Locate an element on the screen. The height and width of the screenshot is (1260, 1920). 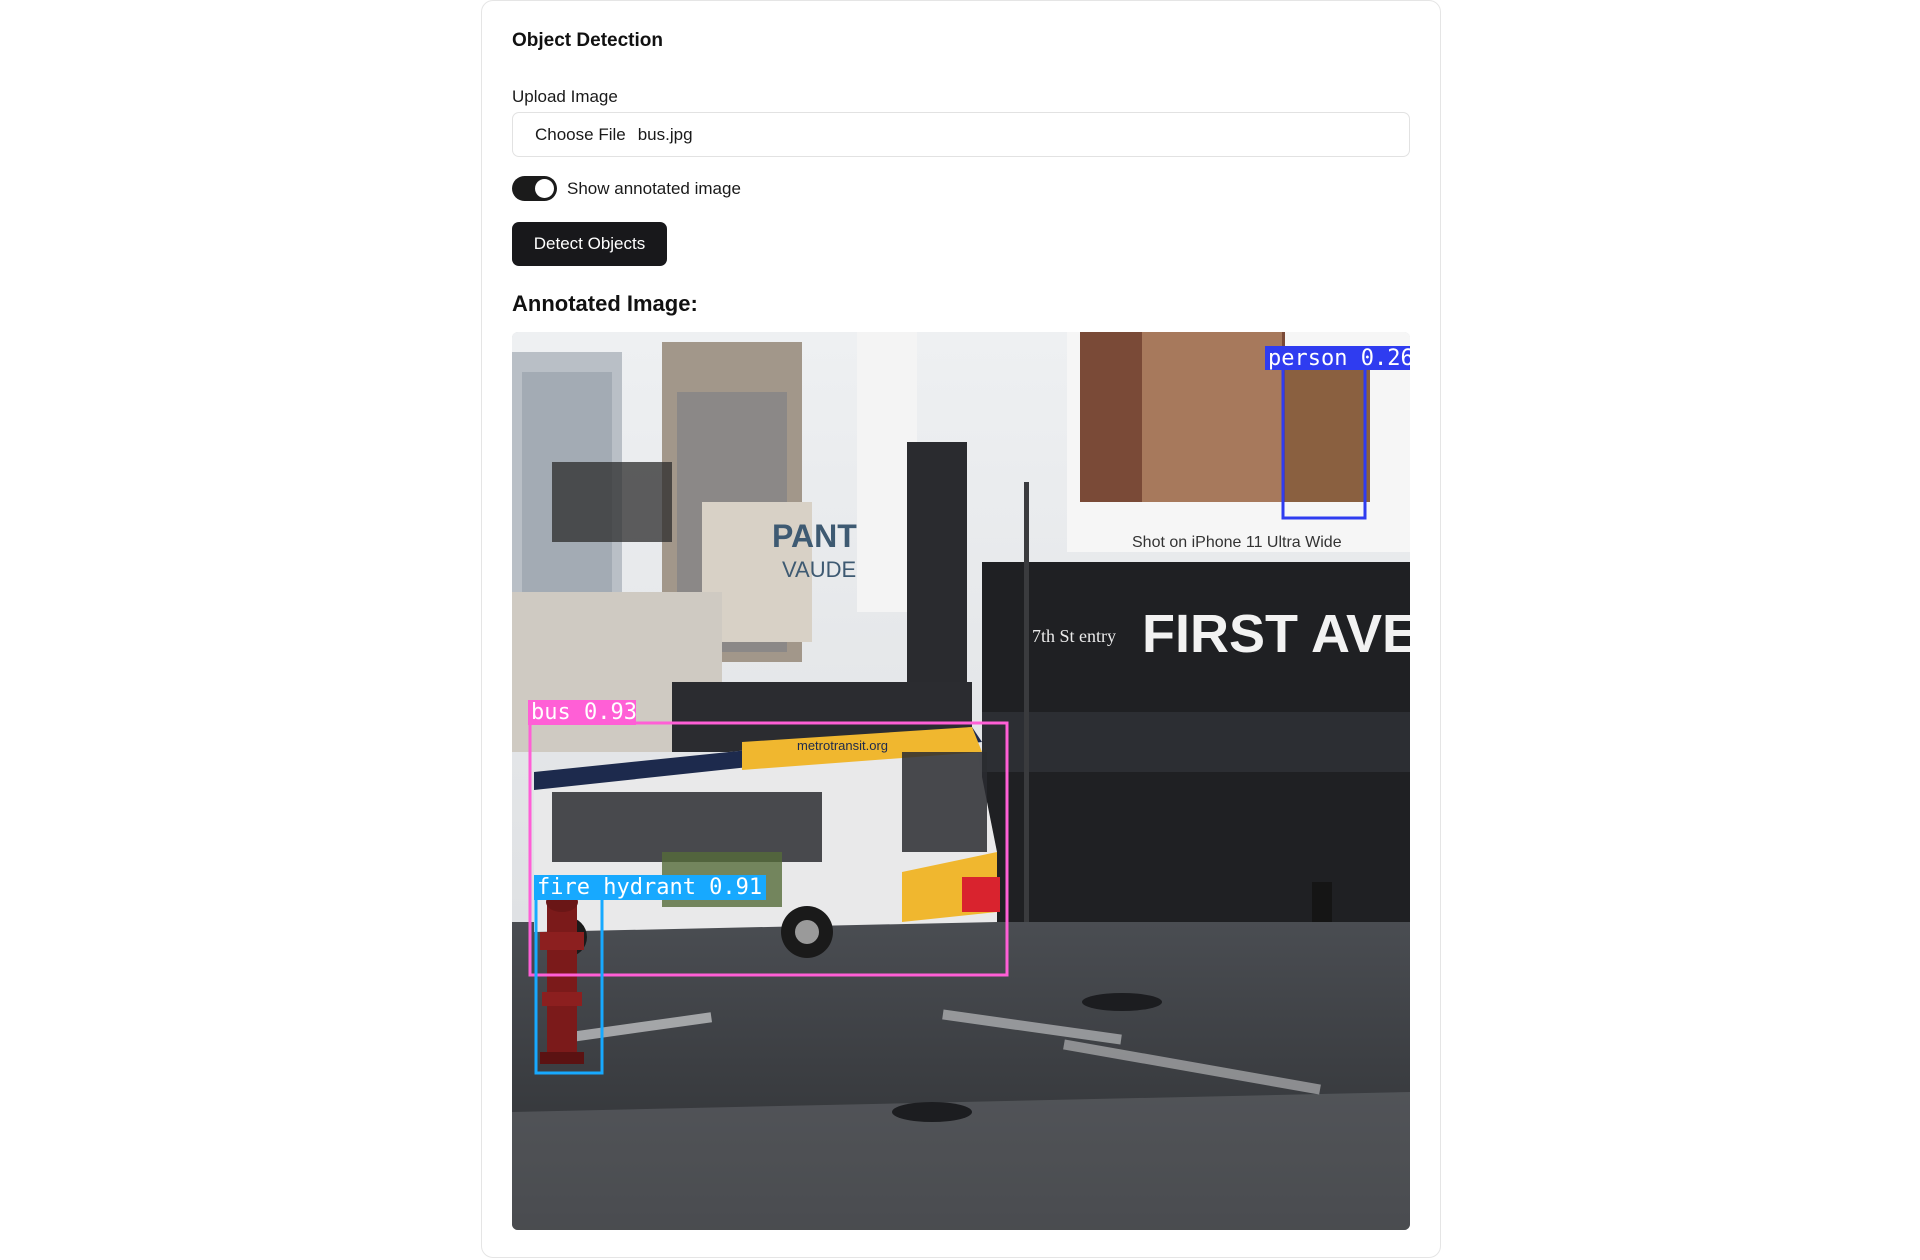
street-lamp is located at coordinates (1026, 707).